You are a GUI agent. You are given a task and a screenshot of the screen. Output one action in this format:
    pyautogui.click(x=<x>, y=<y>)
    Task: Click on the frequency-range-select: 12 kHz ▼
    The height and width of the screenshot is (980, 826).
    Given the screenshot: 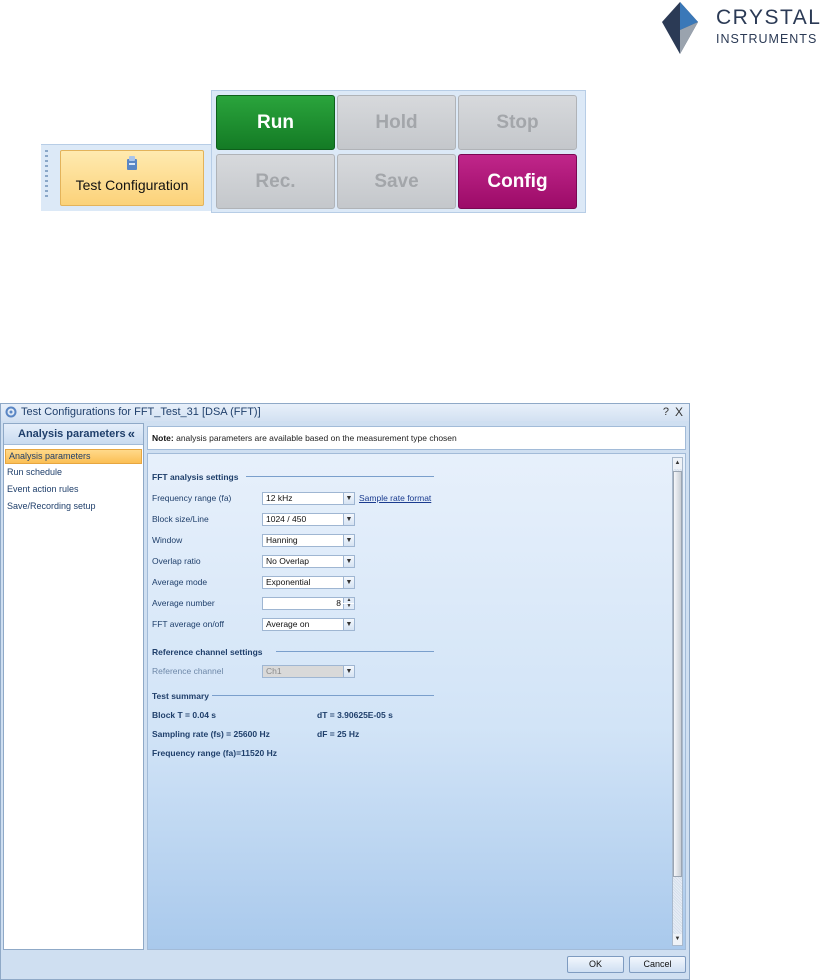 What is the action you would take?
    pyautogui.click(x=308, y=498)
    